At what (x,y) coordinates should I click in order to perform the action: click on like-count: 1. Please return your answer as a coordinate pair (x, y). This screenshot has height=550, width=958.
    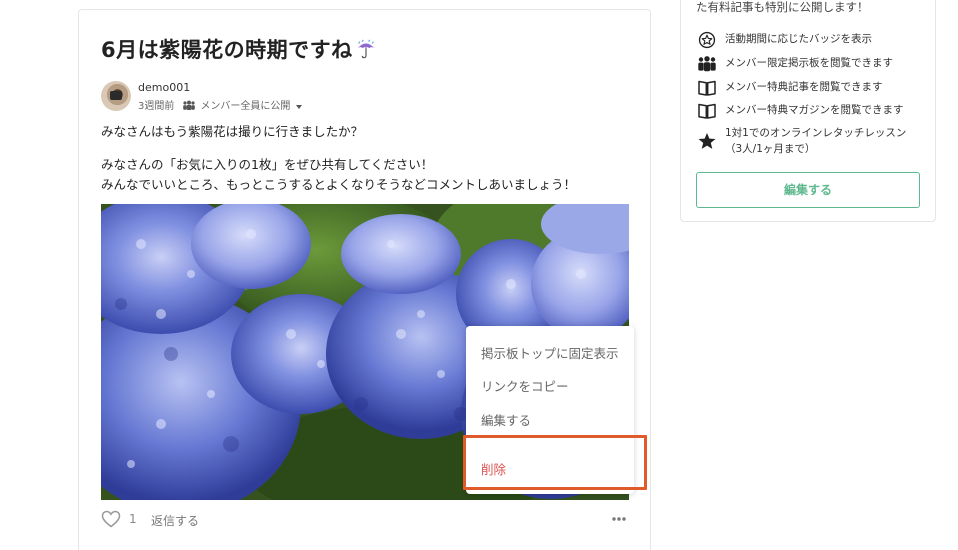
    Looking at the image, I should click on (133, 519).